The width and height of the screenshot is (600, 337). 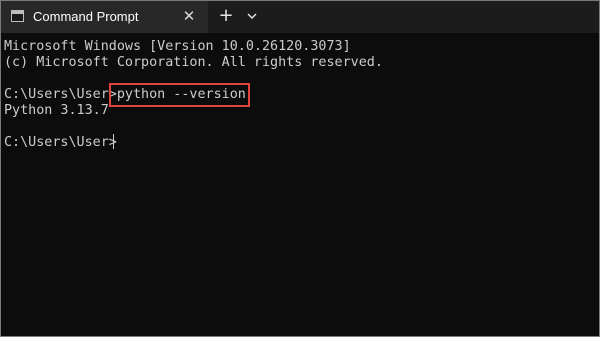 I want to click on command-prompt-icon, so click(x=17, y=16).